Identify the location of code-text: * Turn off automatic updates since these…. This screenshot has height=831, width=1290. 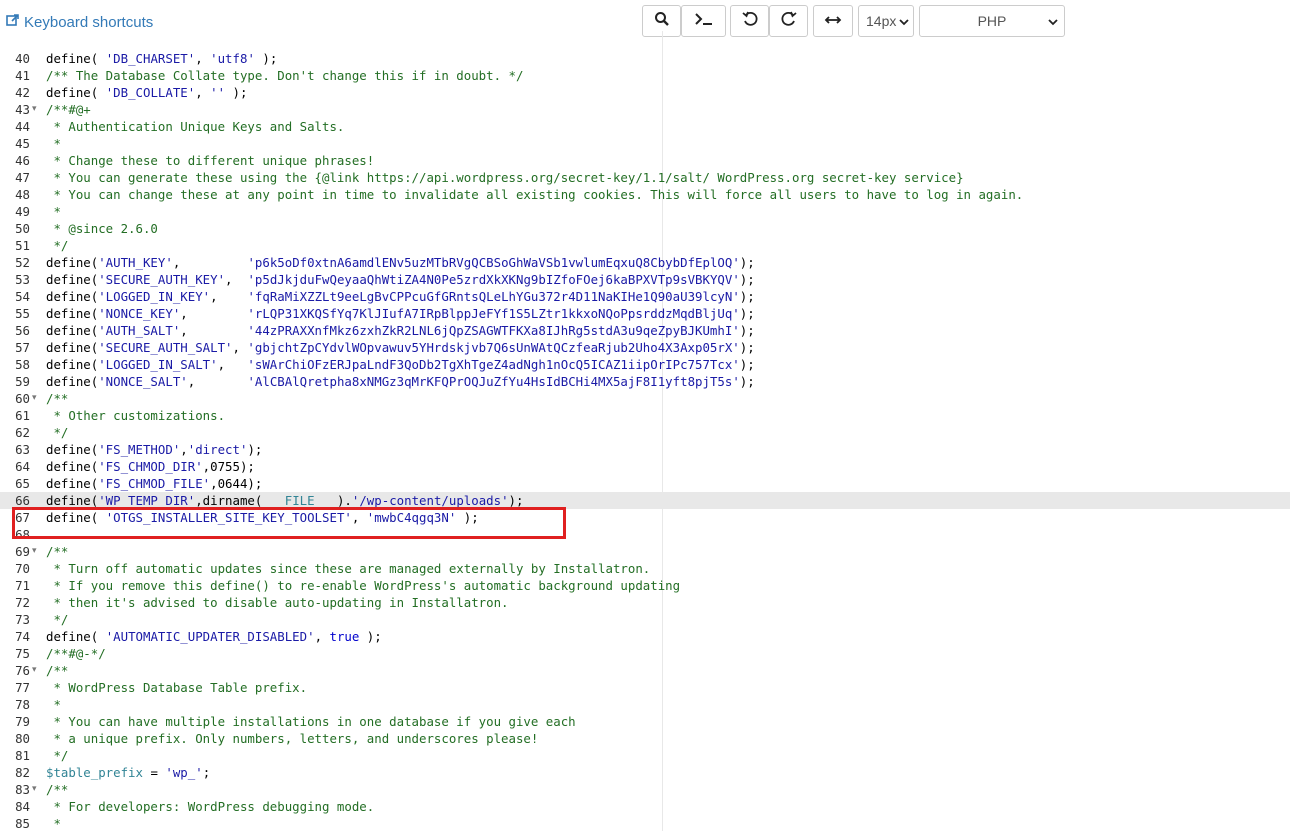
(348, 568).